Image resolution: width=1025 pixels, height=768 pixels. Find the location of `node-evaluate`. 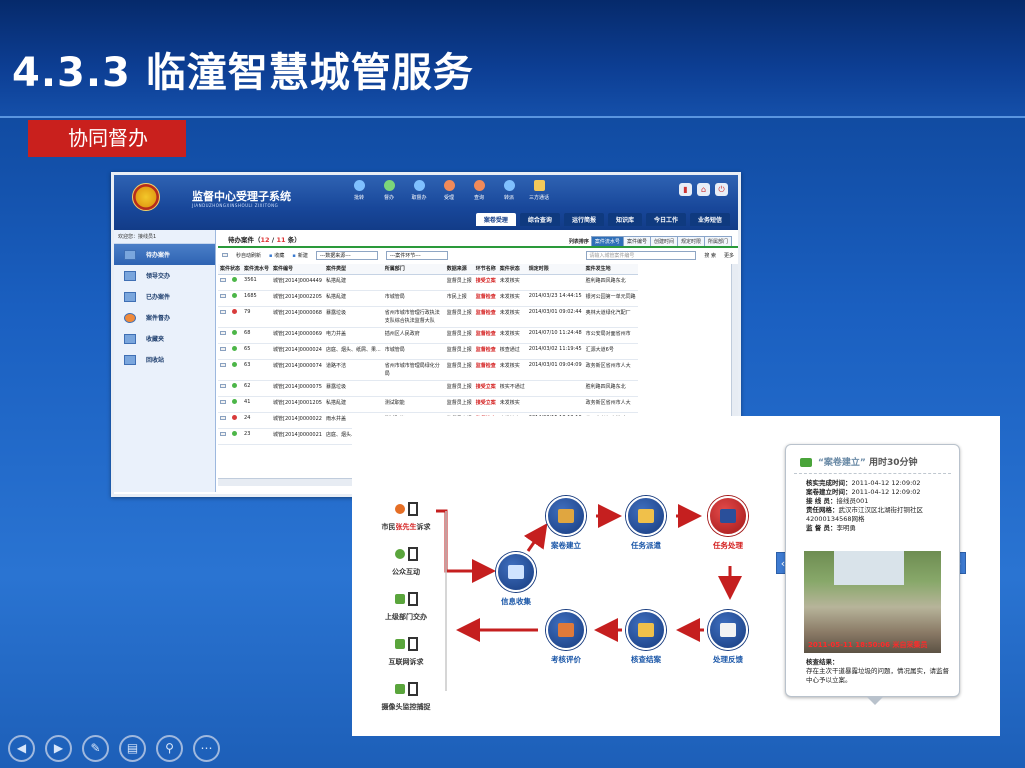

node-evaluate is located at coordinates (566, 630).